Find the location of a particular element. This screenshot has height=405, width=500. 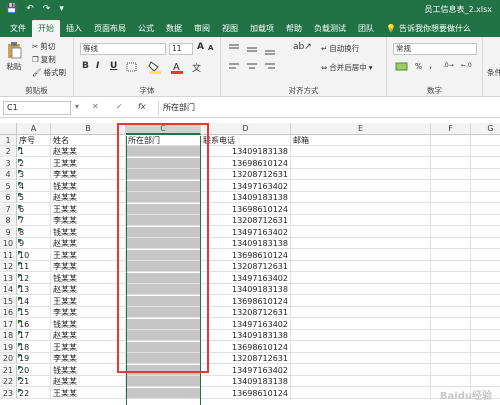

percent-button: % is located at coordinates (418, 66).